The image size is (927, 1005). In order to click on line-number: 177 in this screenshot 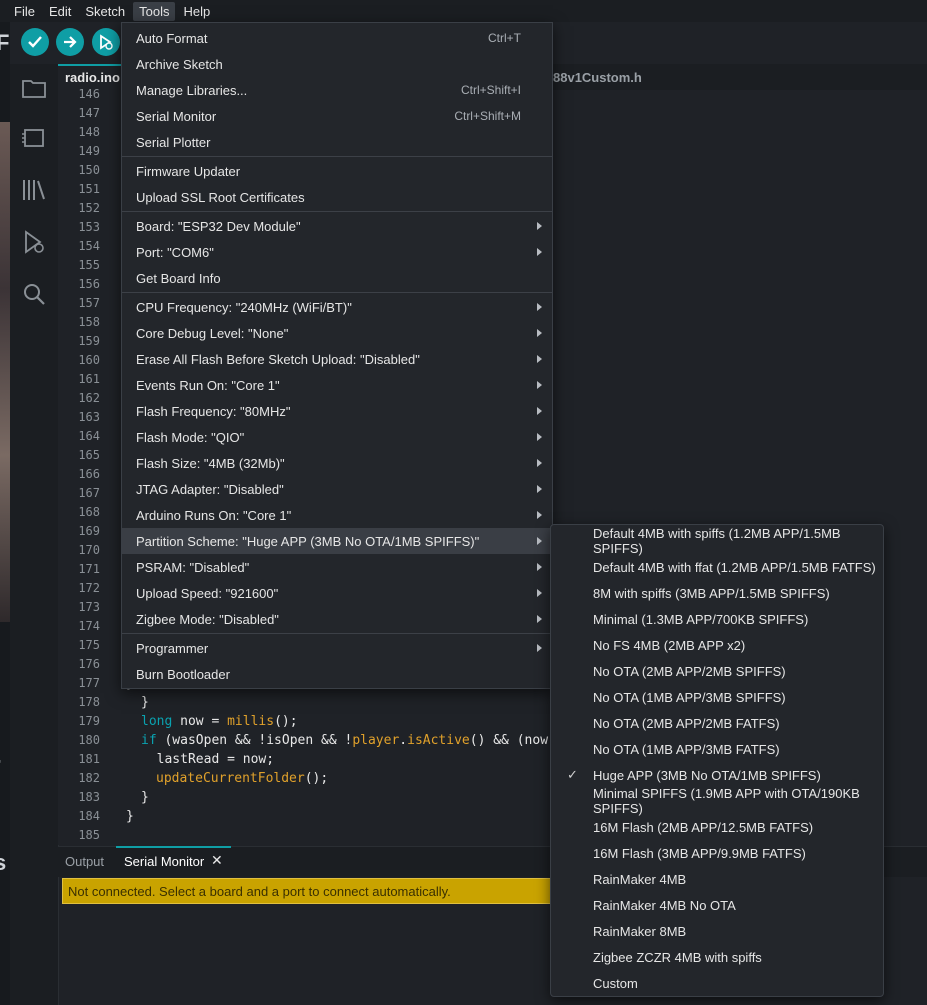, I will do `click(89, 683)`.